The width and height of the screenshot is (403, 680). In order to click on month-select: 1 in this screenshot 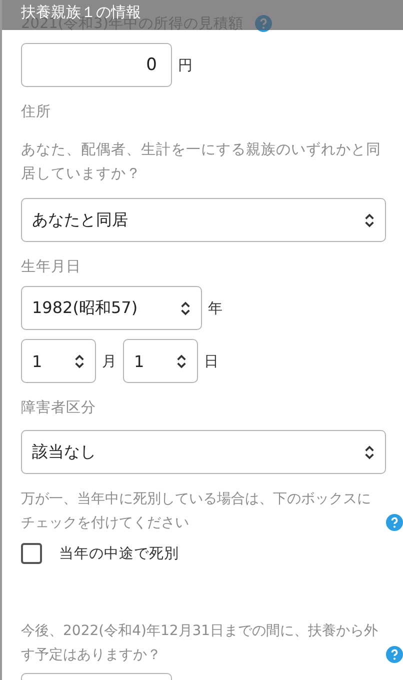, I will do `click(58, 361)`.